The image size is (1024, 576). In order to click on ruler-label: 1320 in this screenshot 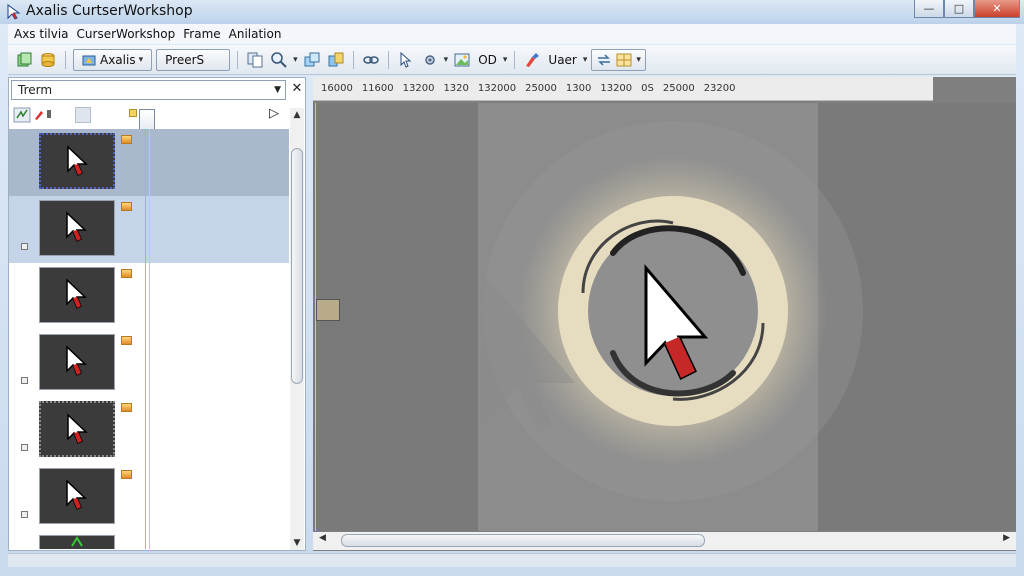, I will do `click(456, 88)`.